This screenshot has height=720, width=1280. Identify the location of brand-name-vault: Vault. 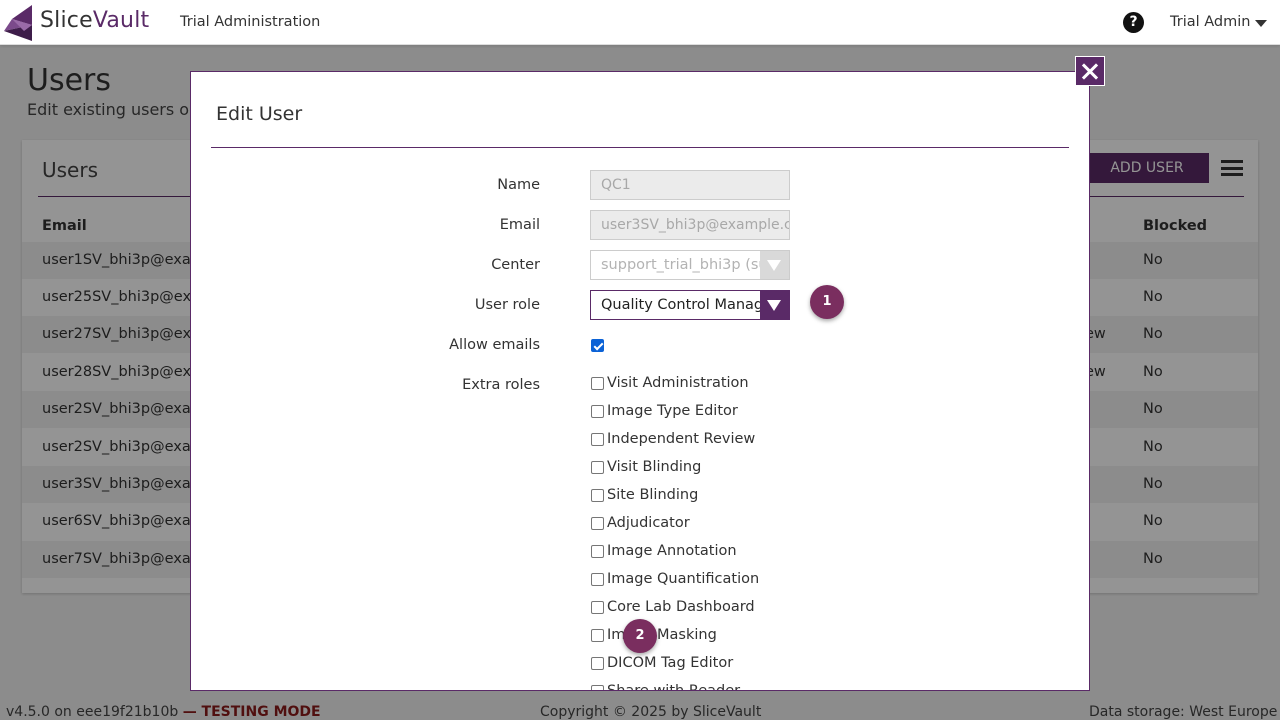
(121, 20).